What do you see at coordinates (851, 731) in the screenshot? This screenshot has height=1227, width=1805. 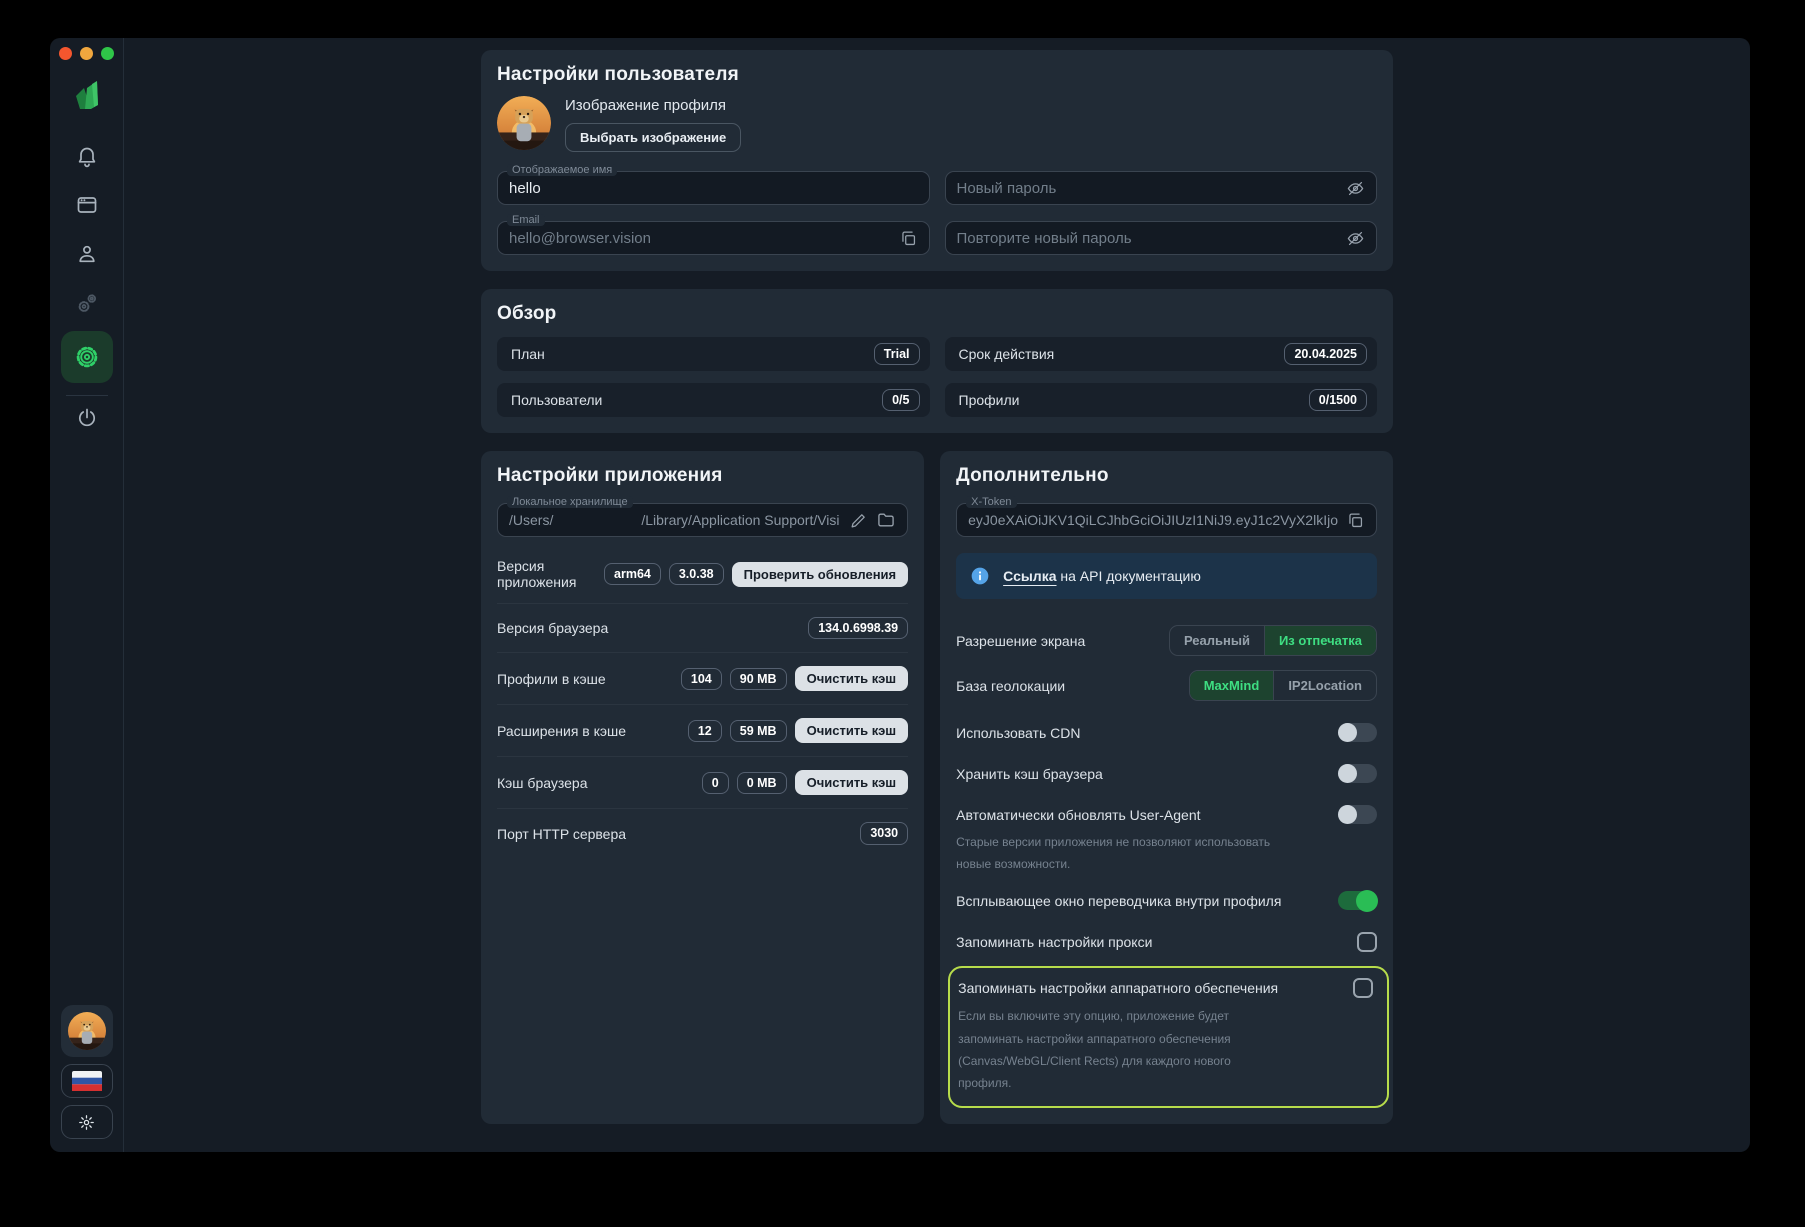 I see `clear-extensions-cache-button: Очистить кэш` at bounding box center [851, 731].